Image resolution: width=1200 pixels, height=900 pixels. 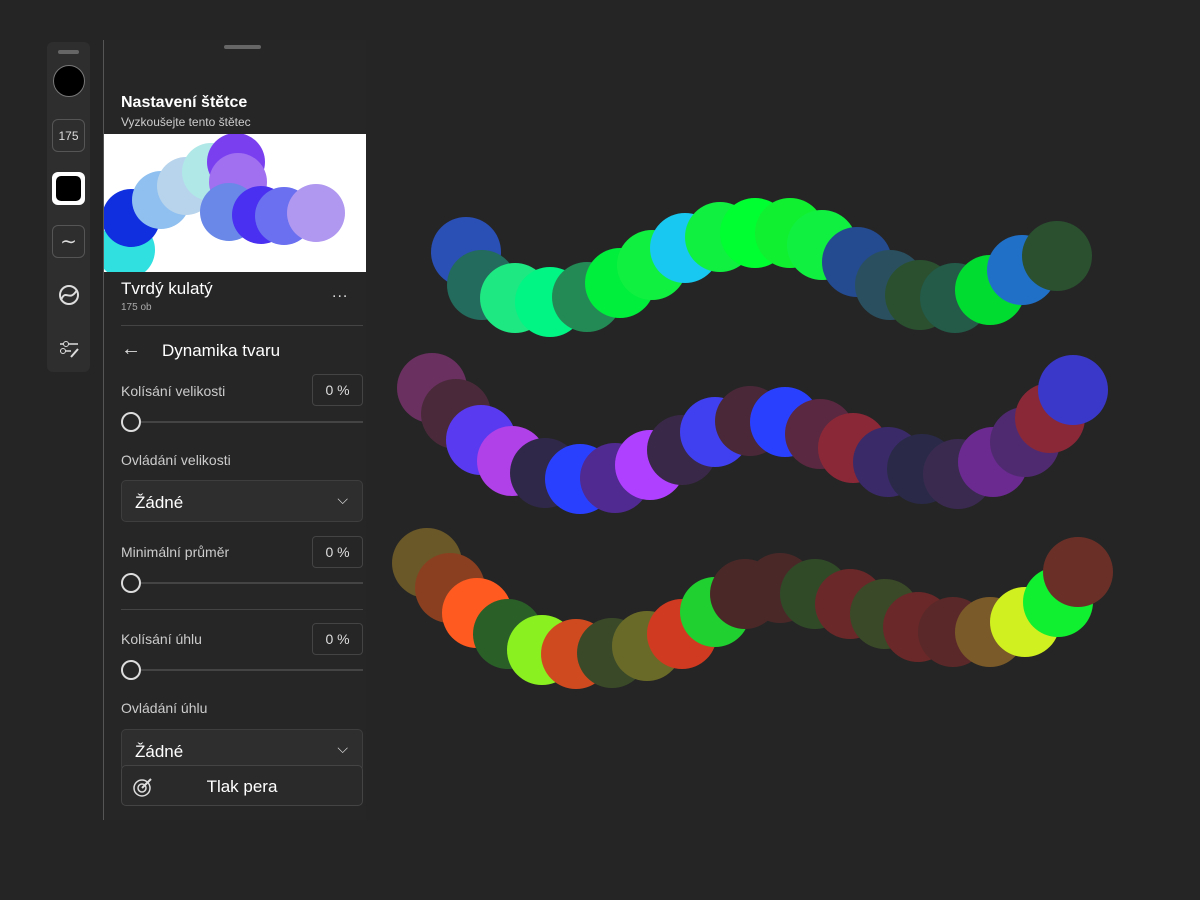 I want to click on brush-settings-icon, so click(x=68, y=348).